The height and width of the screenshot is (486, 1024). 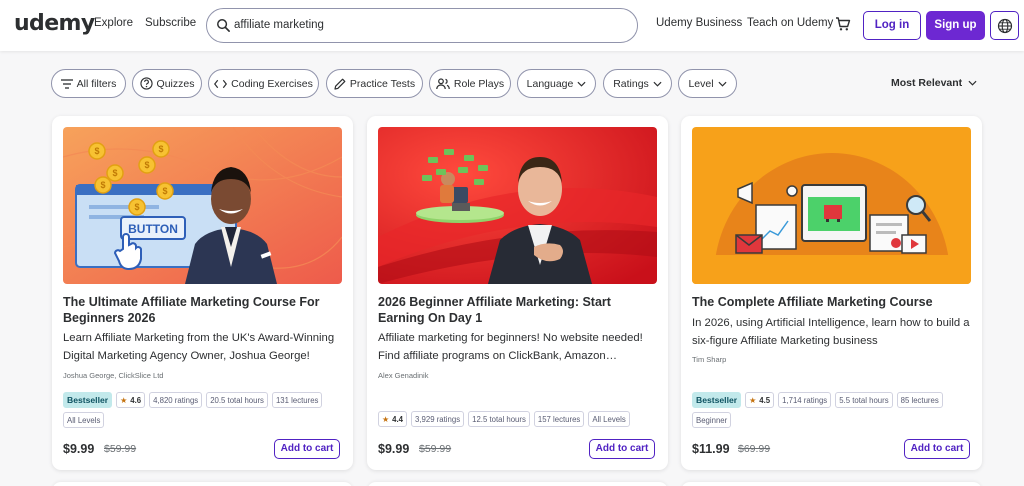 What do you see at coordinates (765, 400) in the screenshot?
I see `rating-value: 4.5` at bounding box center [765, 400].